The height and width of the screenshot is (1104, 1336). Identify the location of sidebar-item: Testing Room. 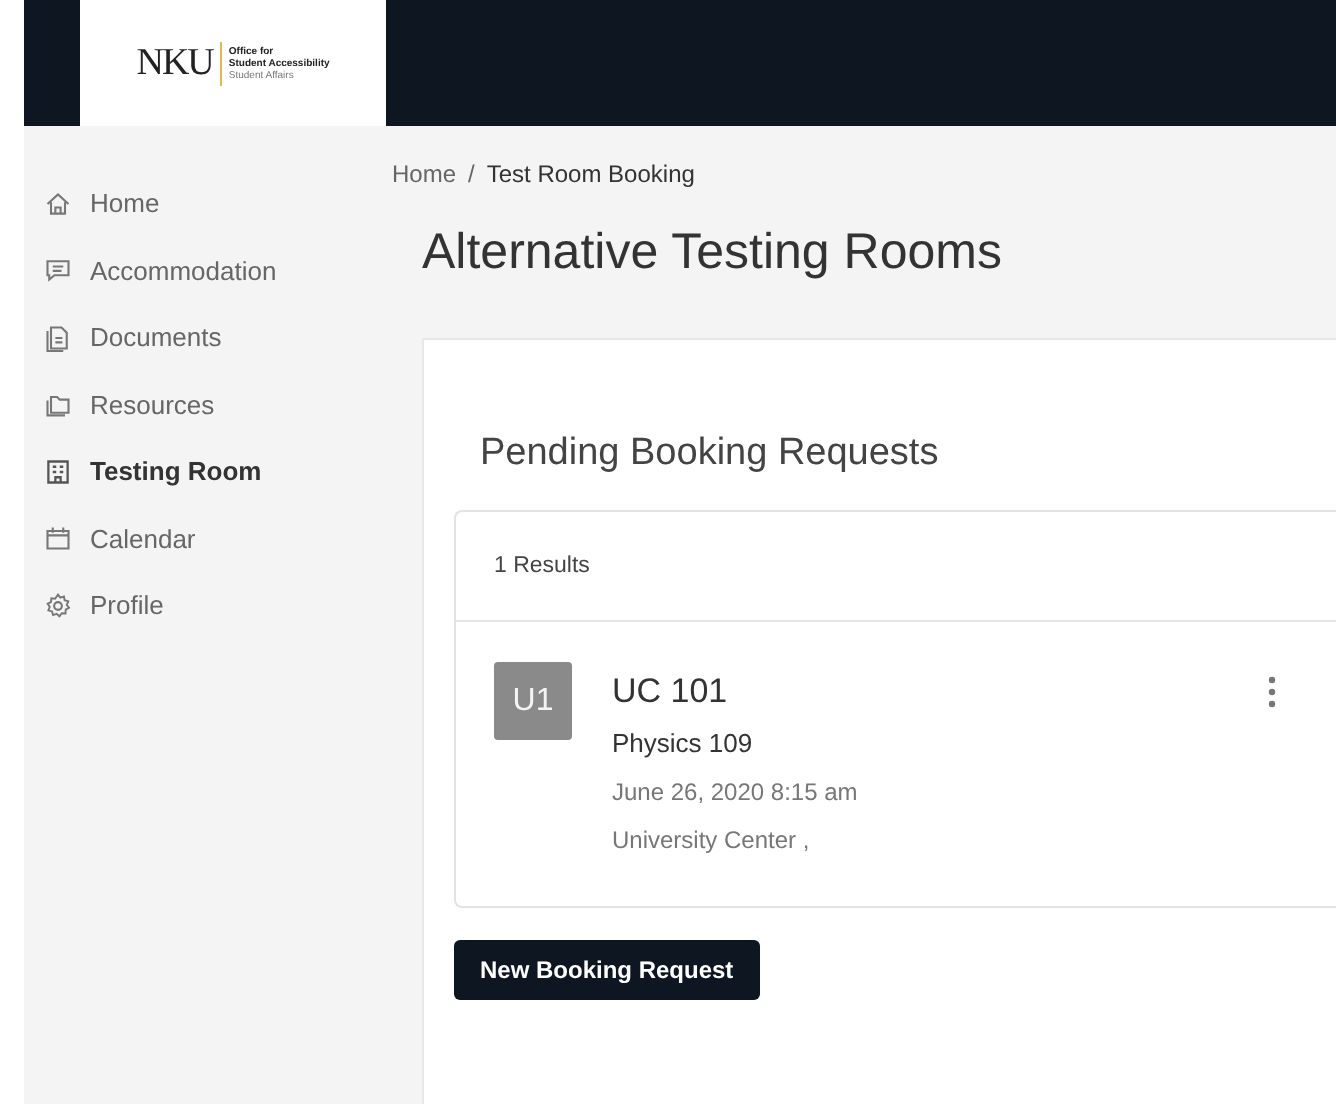
(204, 471).